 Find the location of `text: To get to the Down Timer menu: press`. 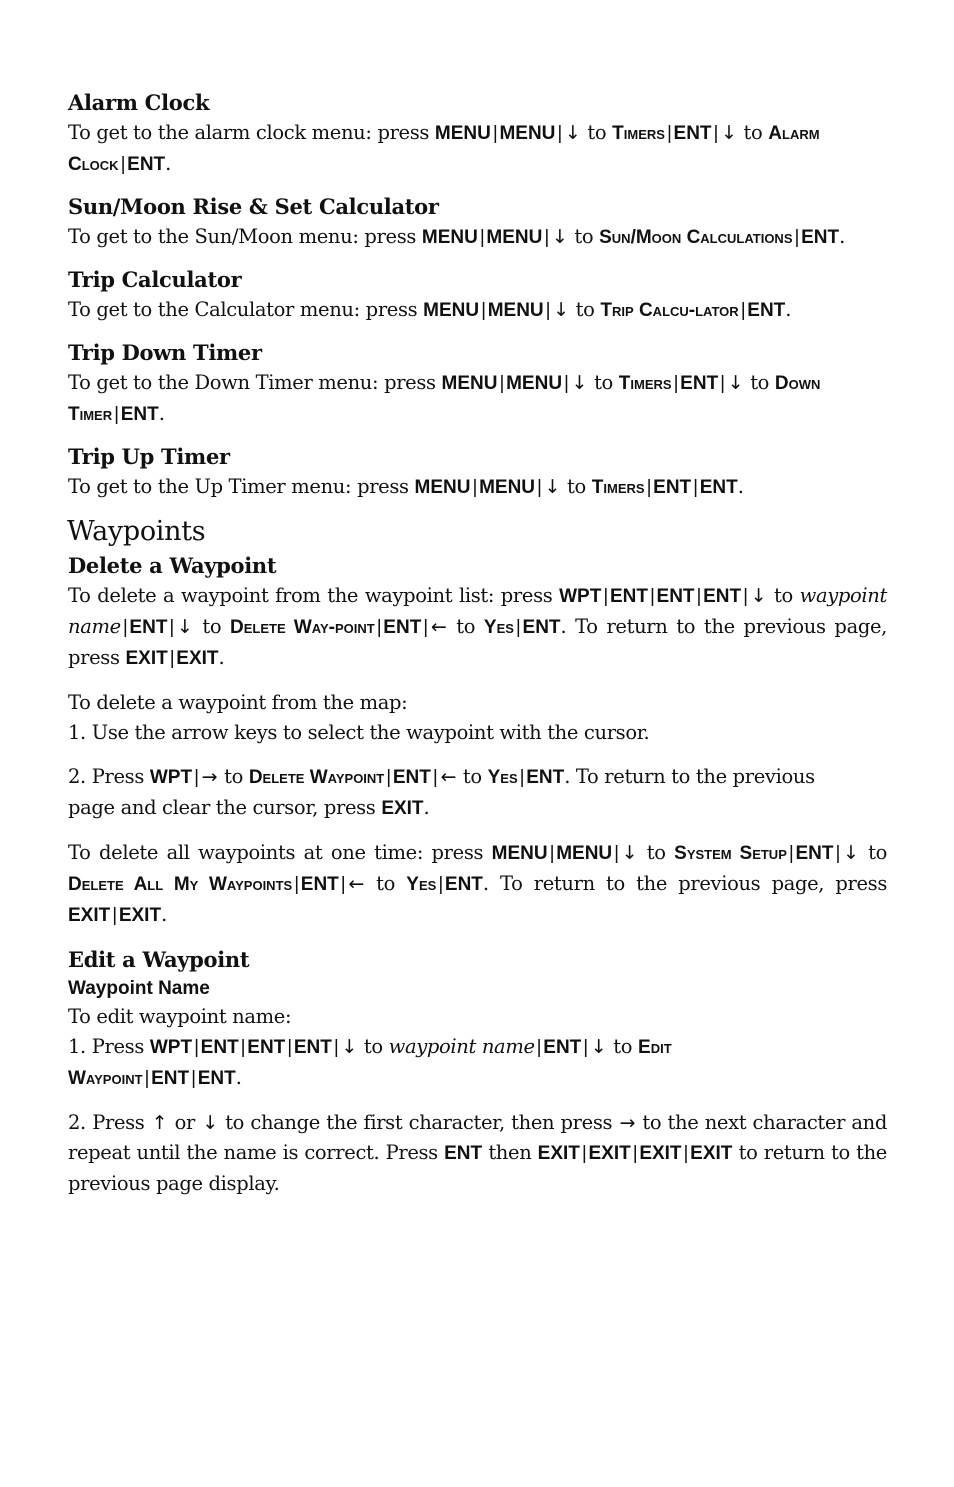

text: To get to the Down Timer menu: press is located at coordinates (255, 382).